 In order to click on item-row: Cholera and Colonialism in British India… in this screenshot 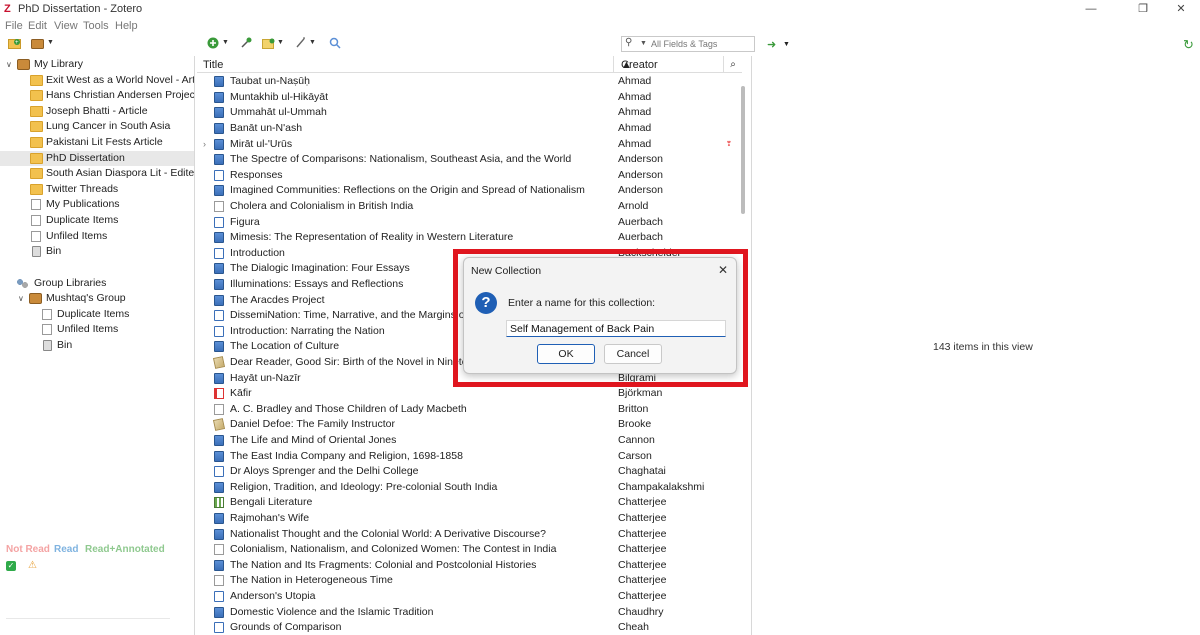, I will do `click(469, 207)`.